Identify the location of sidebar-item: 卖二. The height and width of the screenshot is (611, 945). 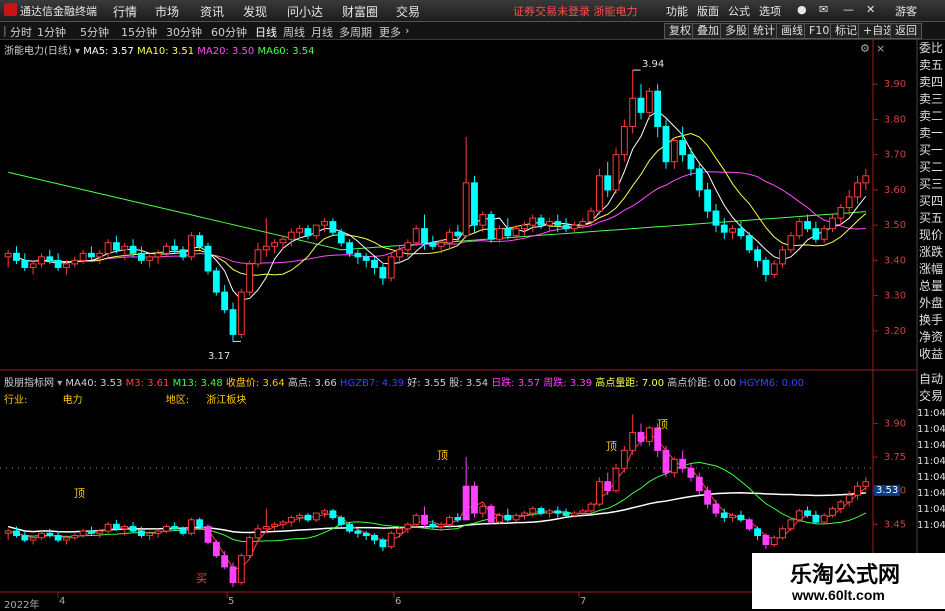
(931, 116).